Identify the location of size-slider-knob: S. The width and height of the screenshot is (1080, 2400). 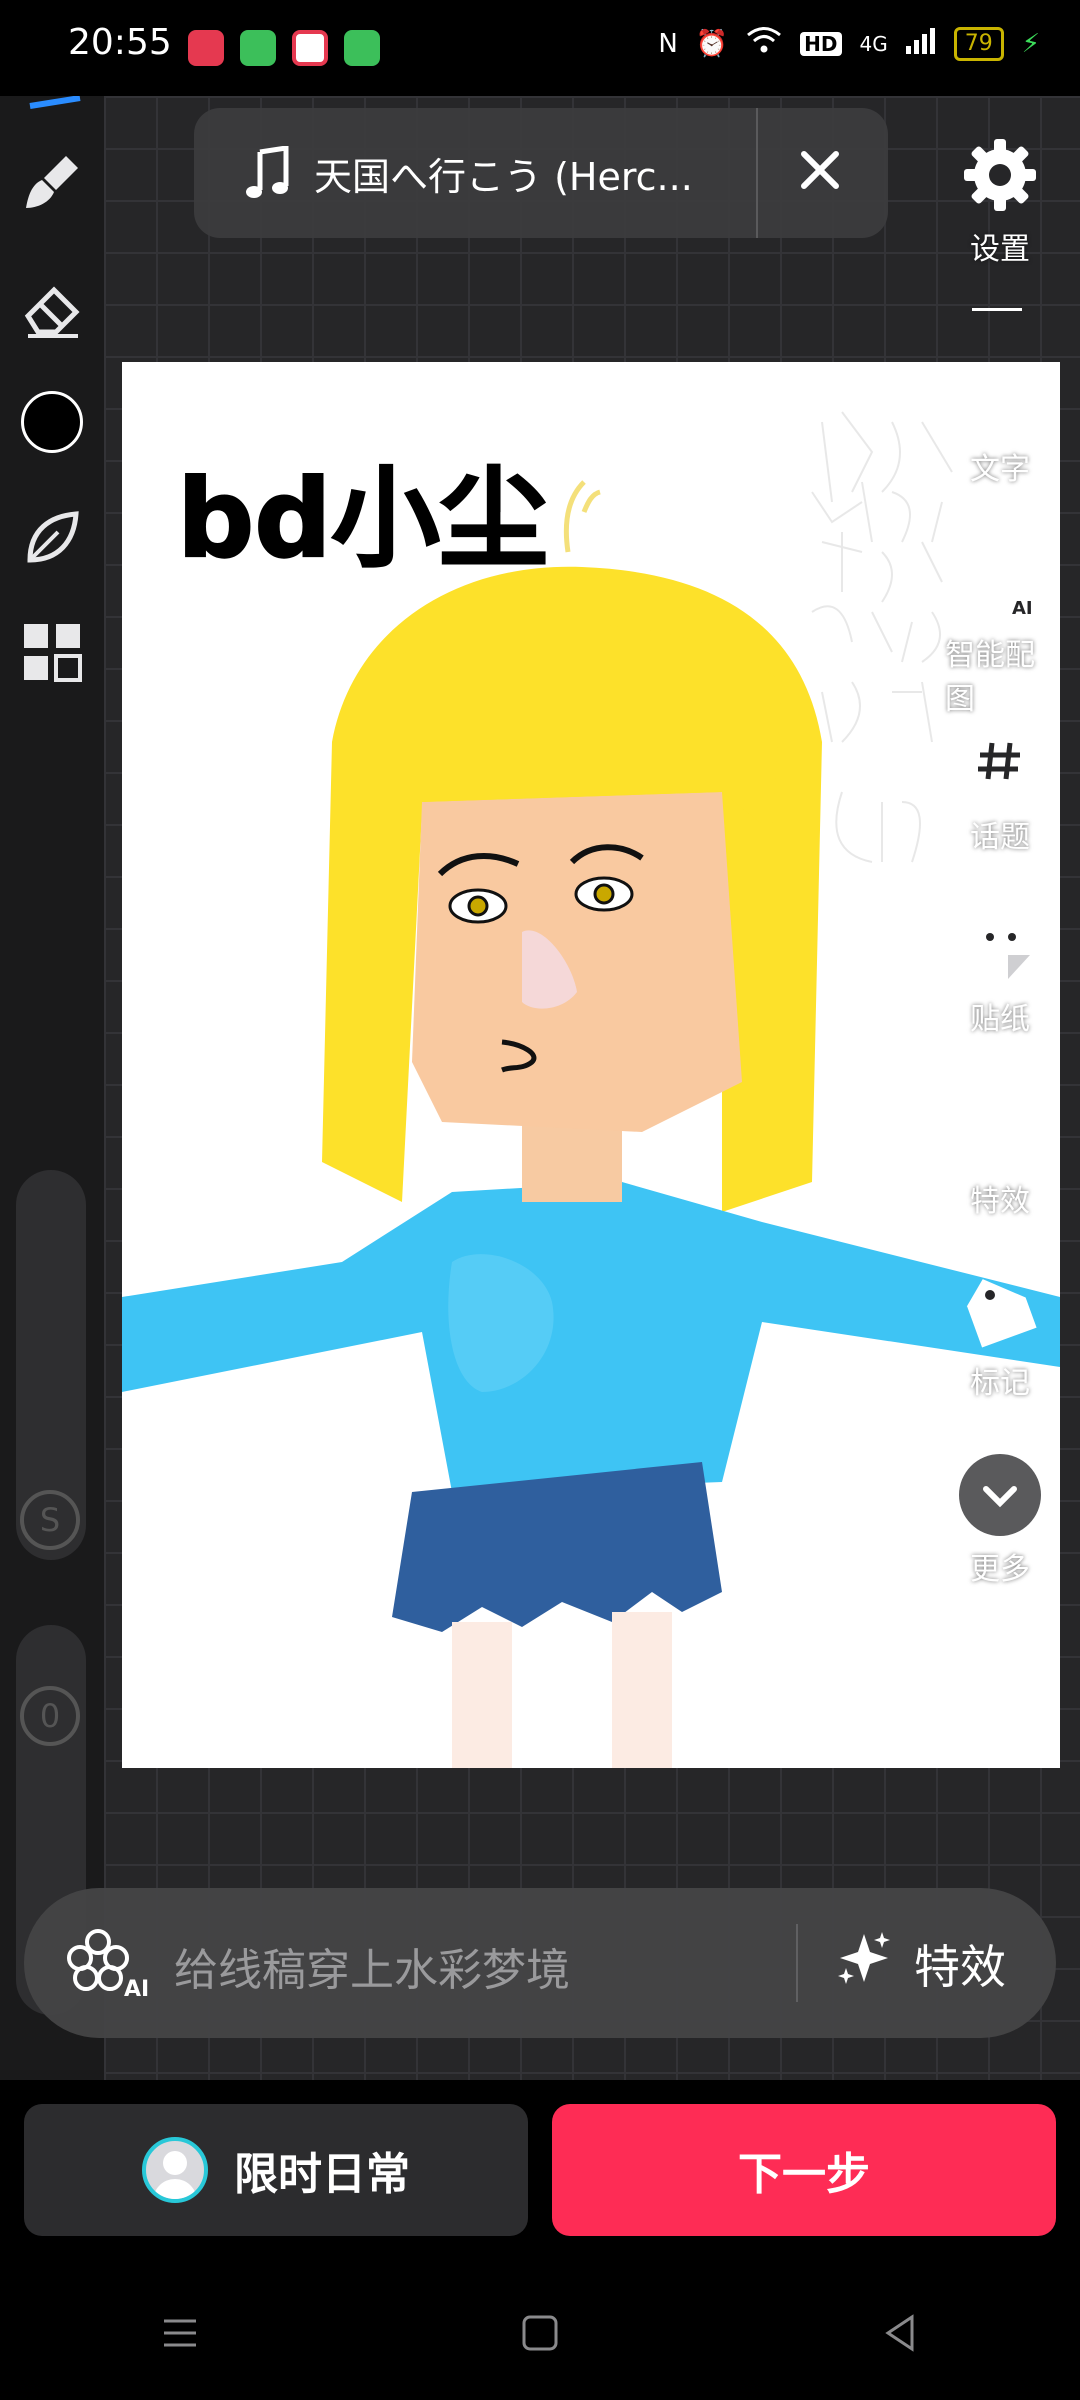
(50, 1520).